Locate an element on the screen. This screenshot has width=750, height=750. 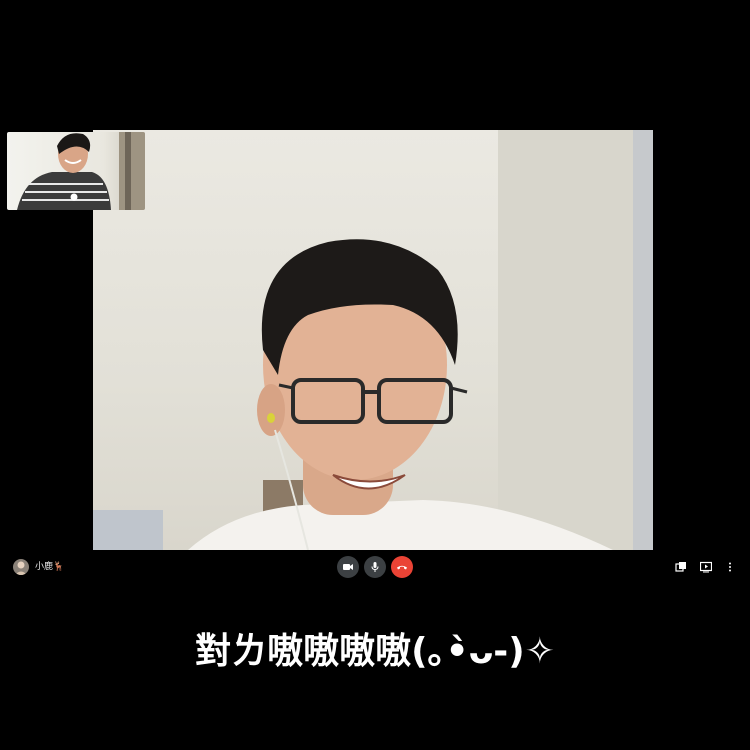
more-options-button is located at coordinates (730, 567).